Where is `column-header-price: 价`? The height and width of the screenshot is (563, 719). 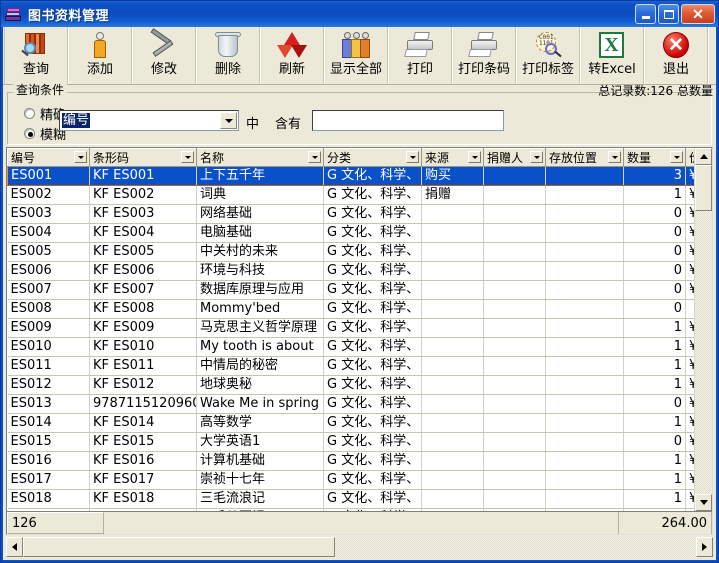
column-header-price: 价 is located at coordinates (689, 157).